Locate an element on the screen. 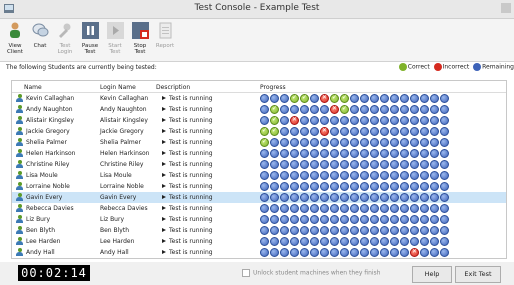 This screenshot has height=285, width=514. table-row: Lee Harden Lee Harden Test is running is located at coordinates (259, 241).